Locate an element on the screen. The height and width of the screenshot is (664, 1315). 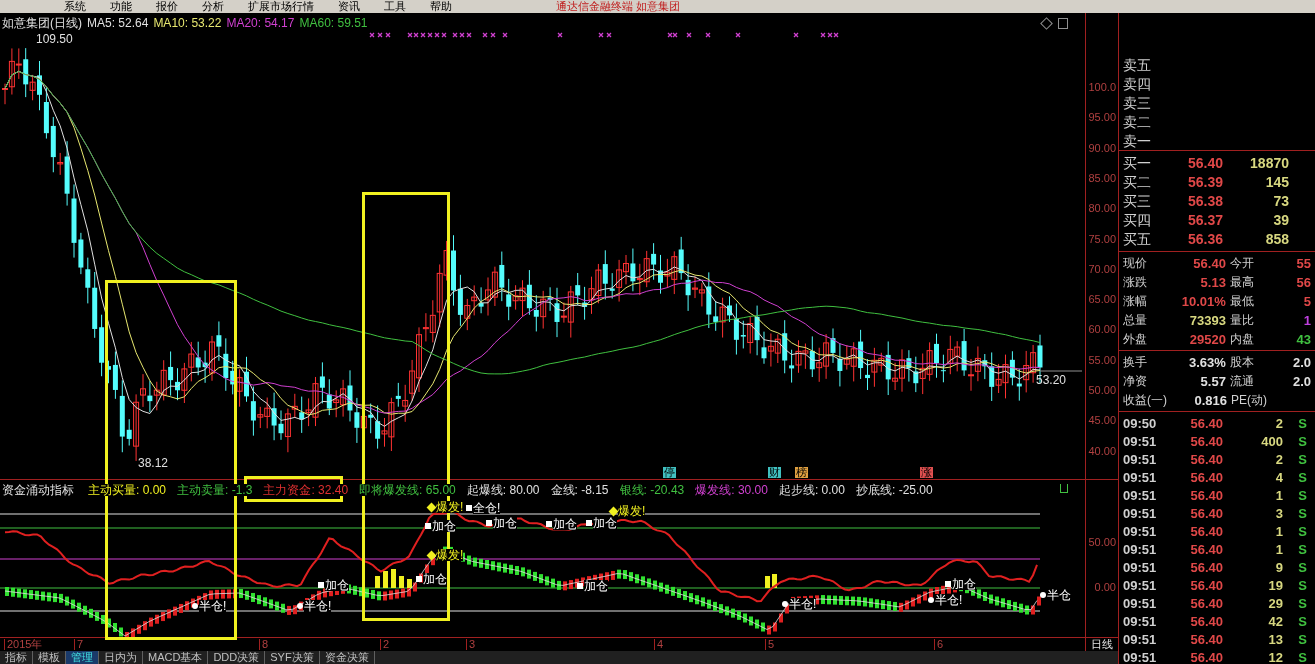
axis-label: 100.0 is located at coordinates (1102, 87).